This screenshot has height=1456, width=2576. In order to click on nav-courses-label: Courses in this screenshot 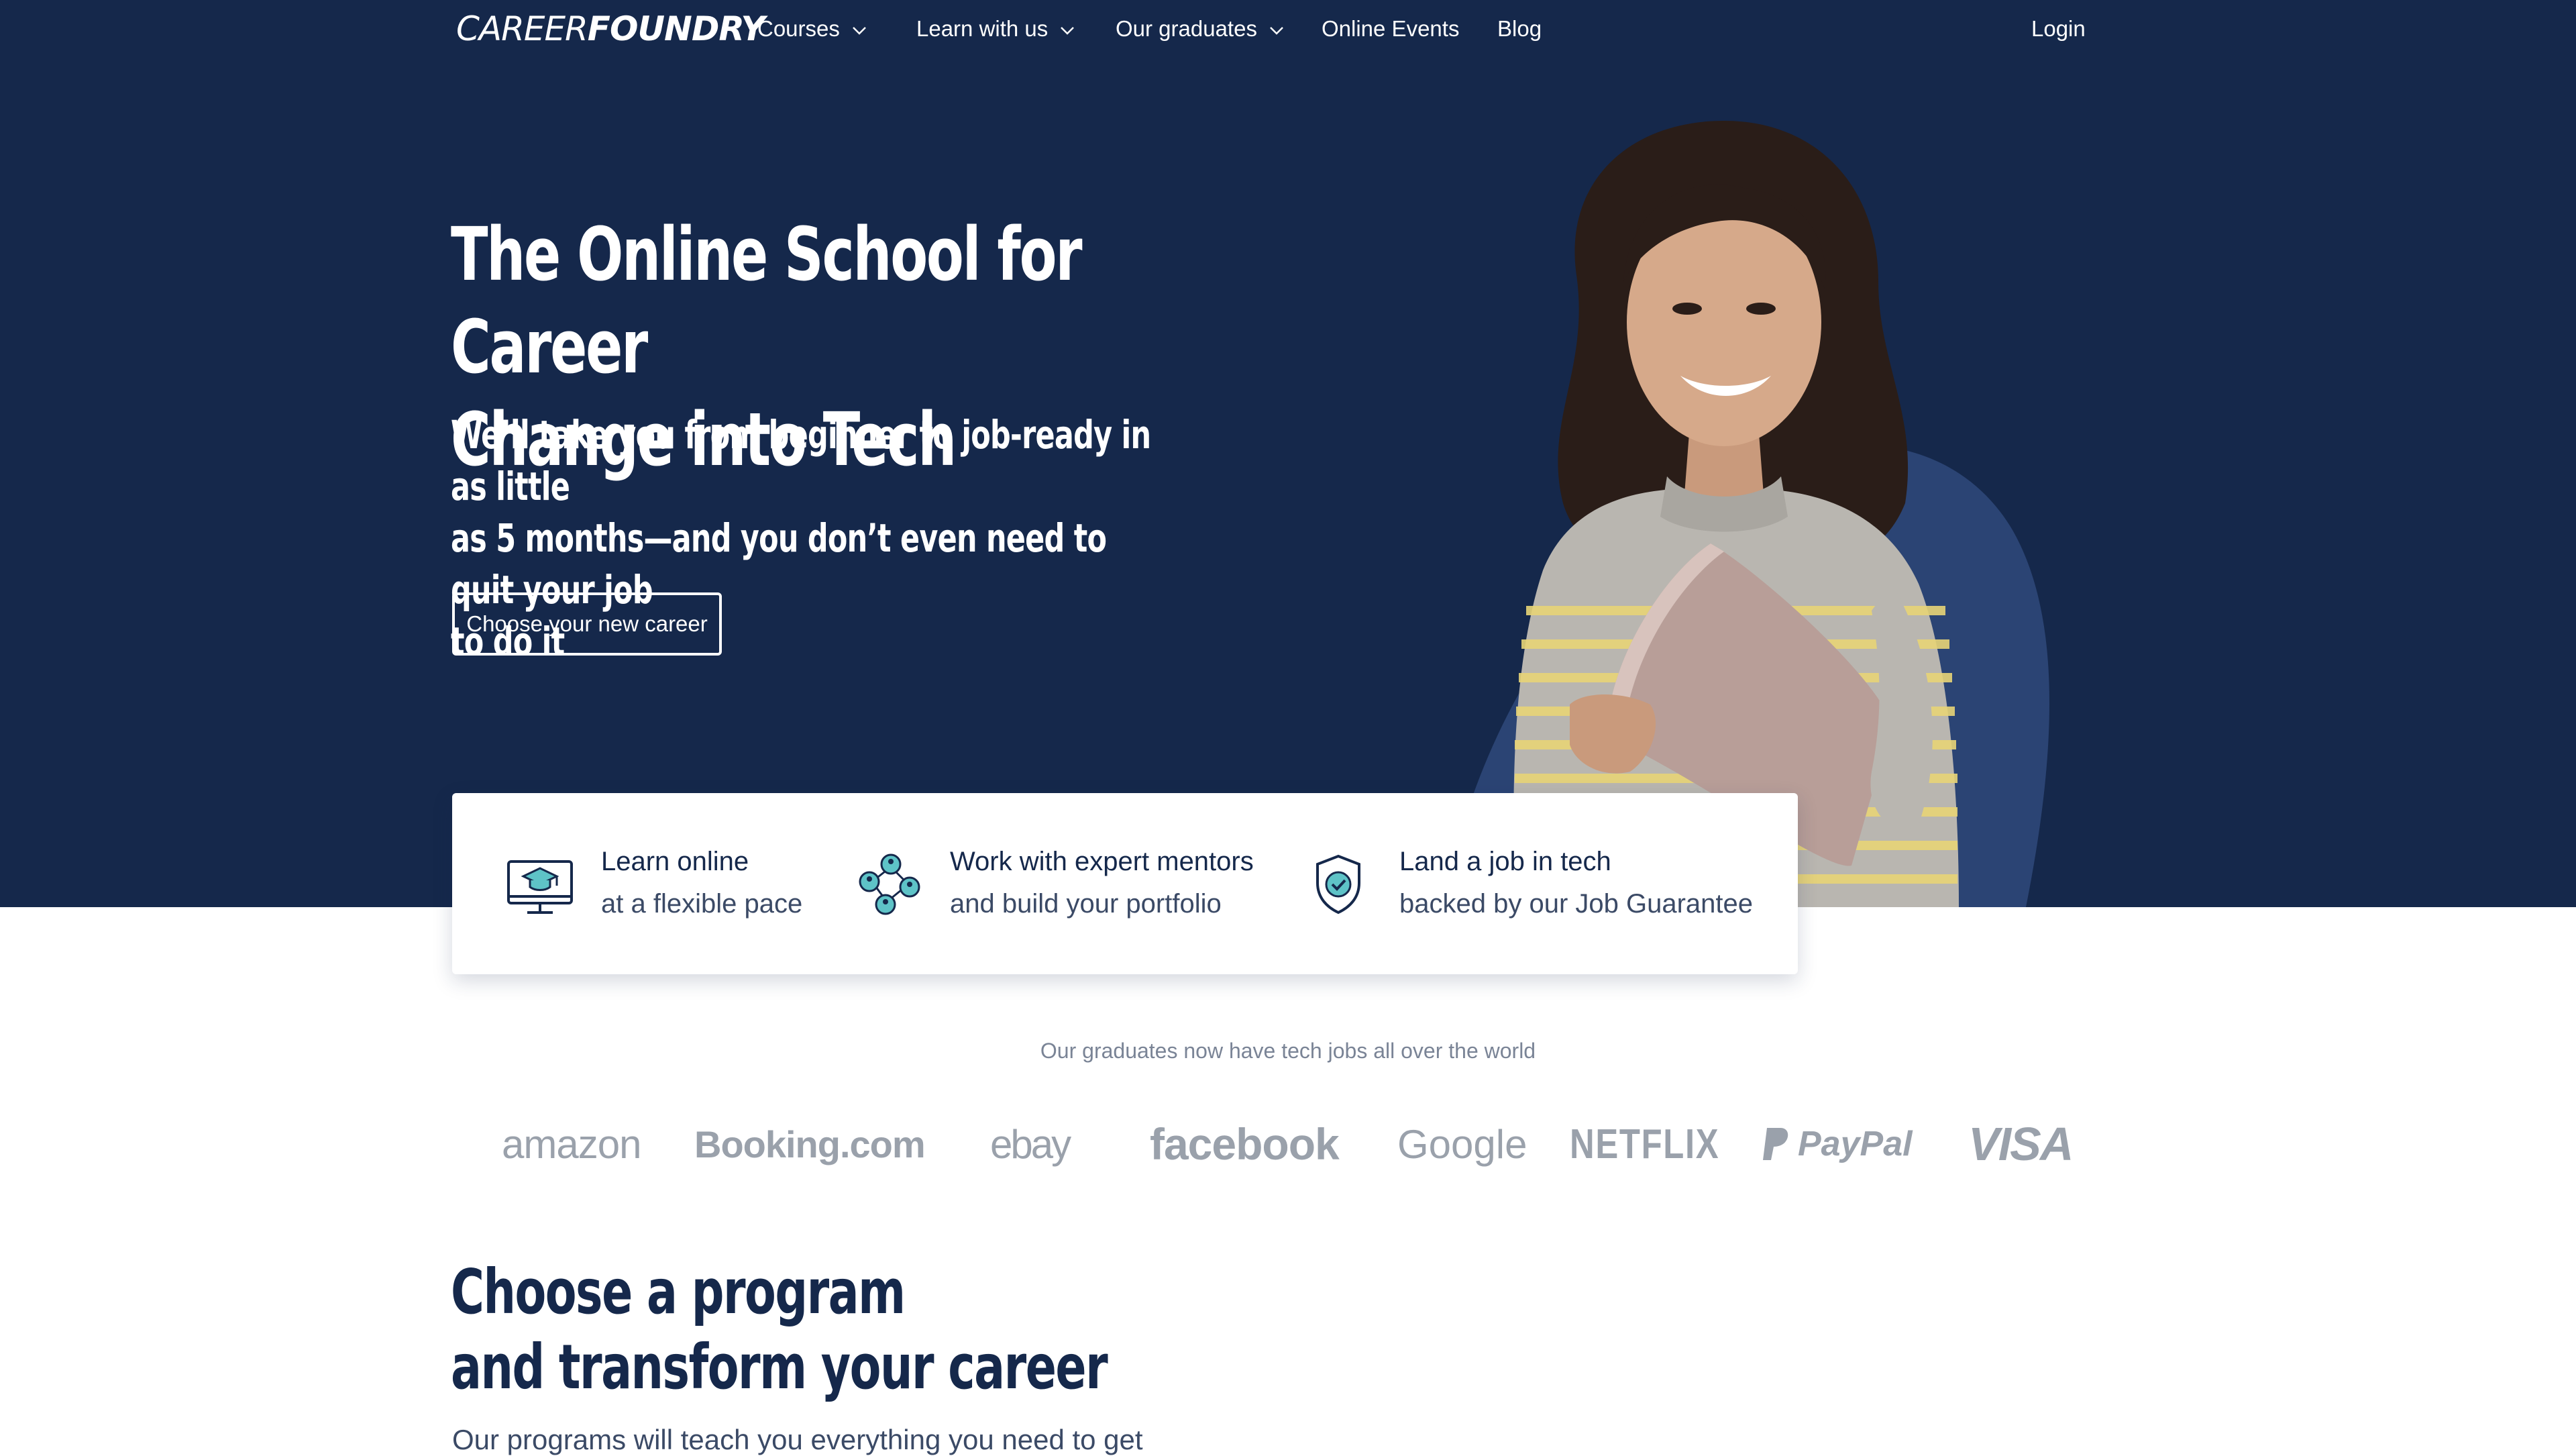, I will do `click(798, 29)`.